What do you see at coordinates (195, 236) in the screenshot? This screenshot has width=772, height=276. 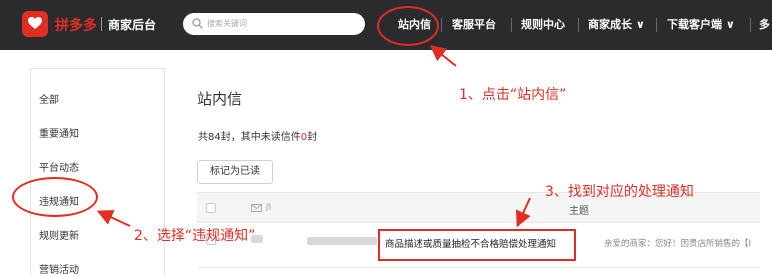 I see `annotation-step2: 2、选择“违规通知”` at bounding box center [195, 236].